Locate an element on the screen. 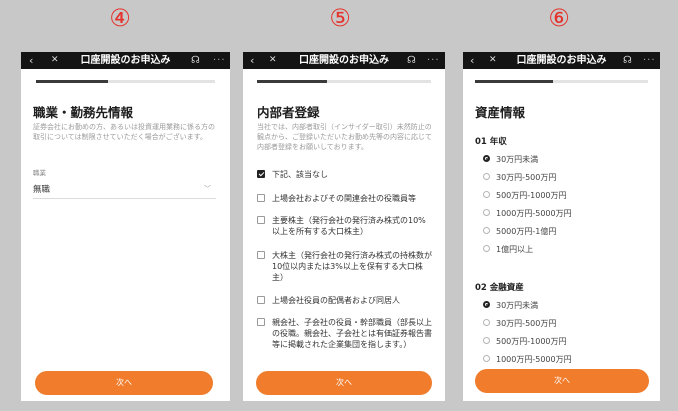 The height and width of the screenshot is (411, 678). occupation-field-label: 職業 is located at coordinates (39, 173).